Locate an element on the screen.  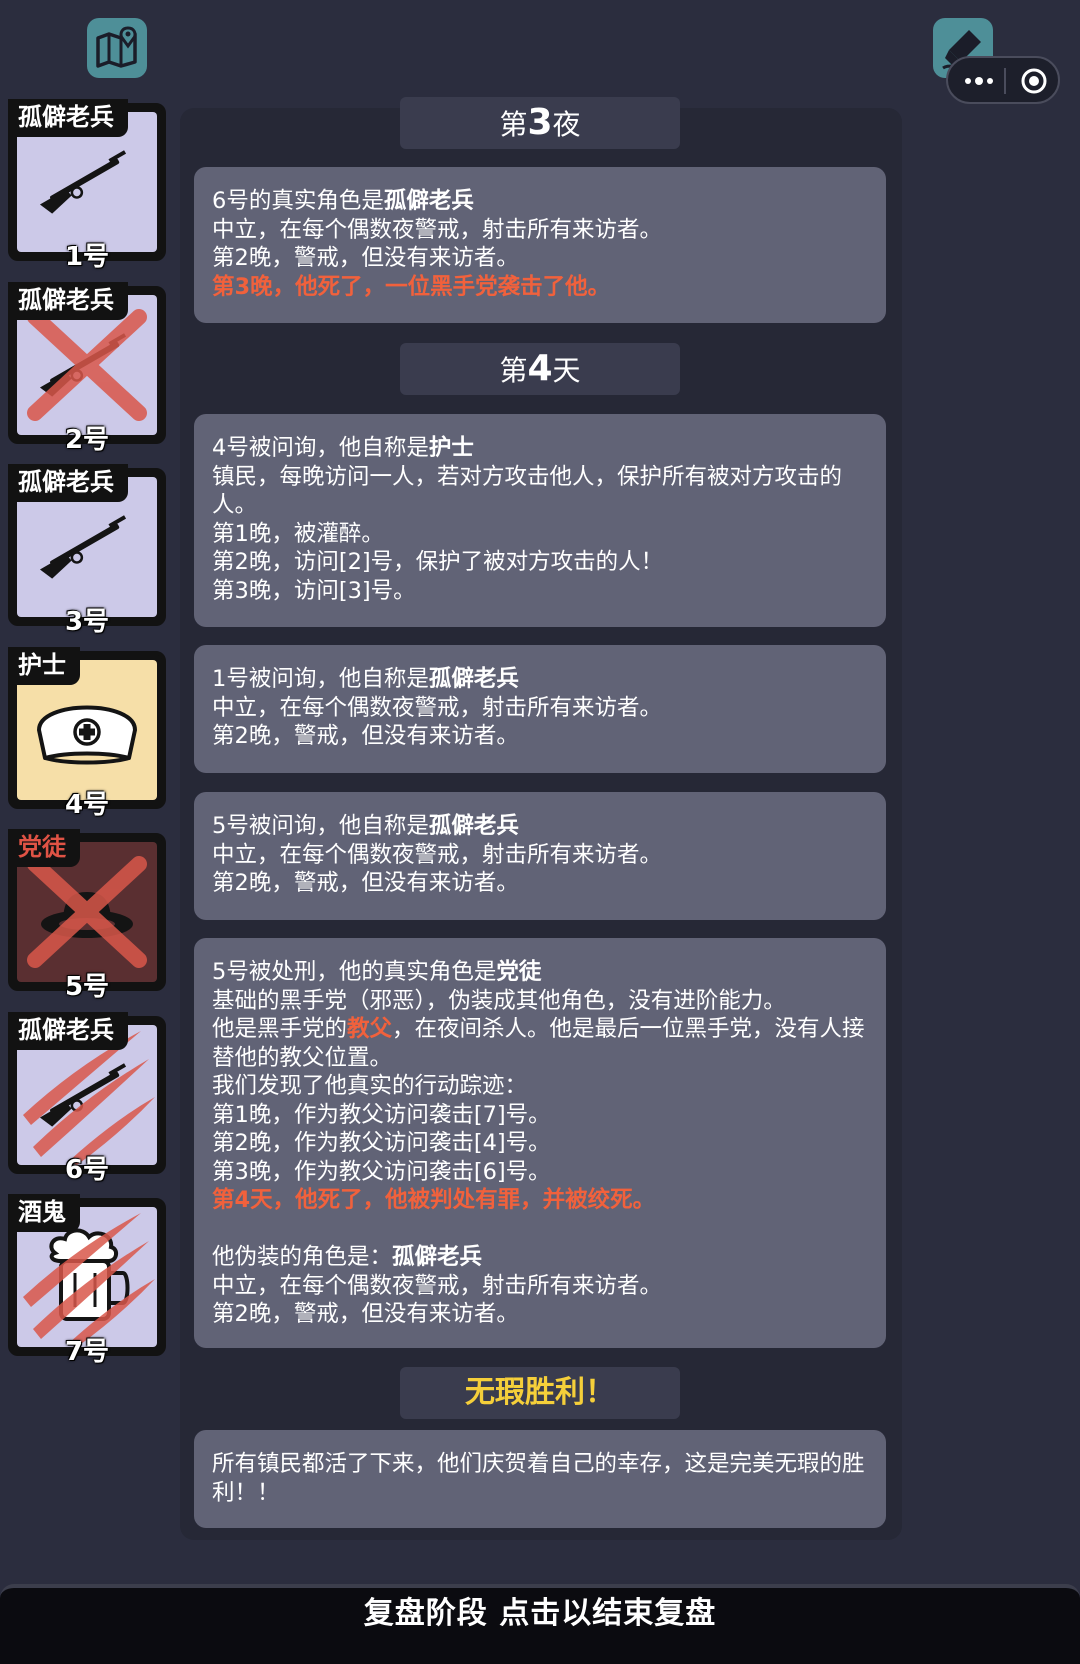
role-tag: 党徒 is located at coordinates (44, 848).